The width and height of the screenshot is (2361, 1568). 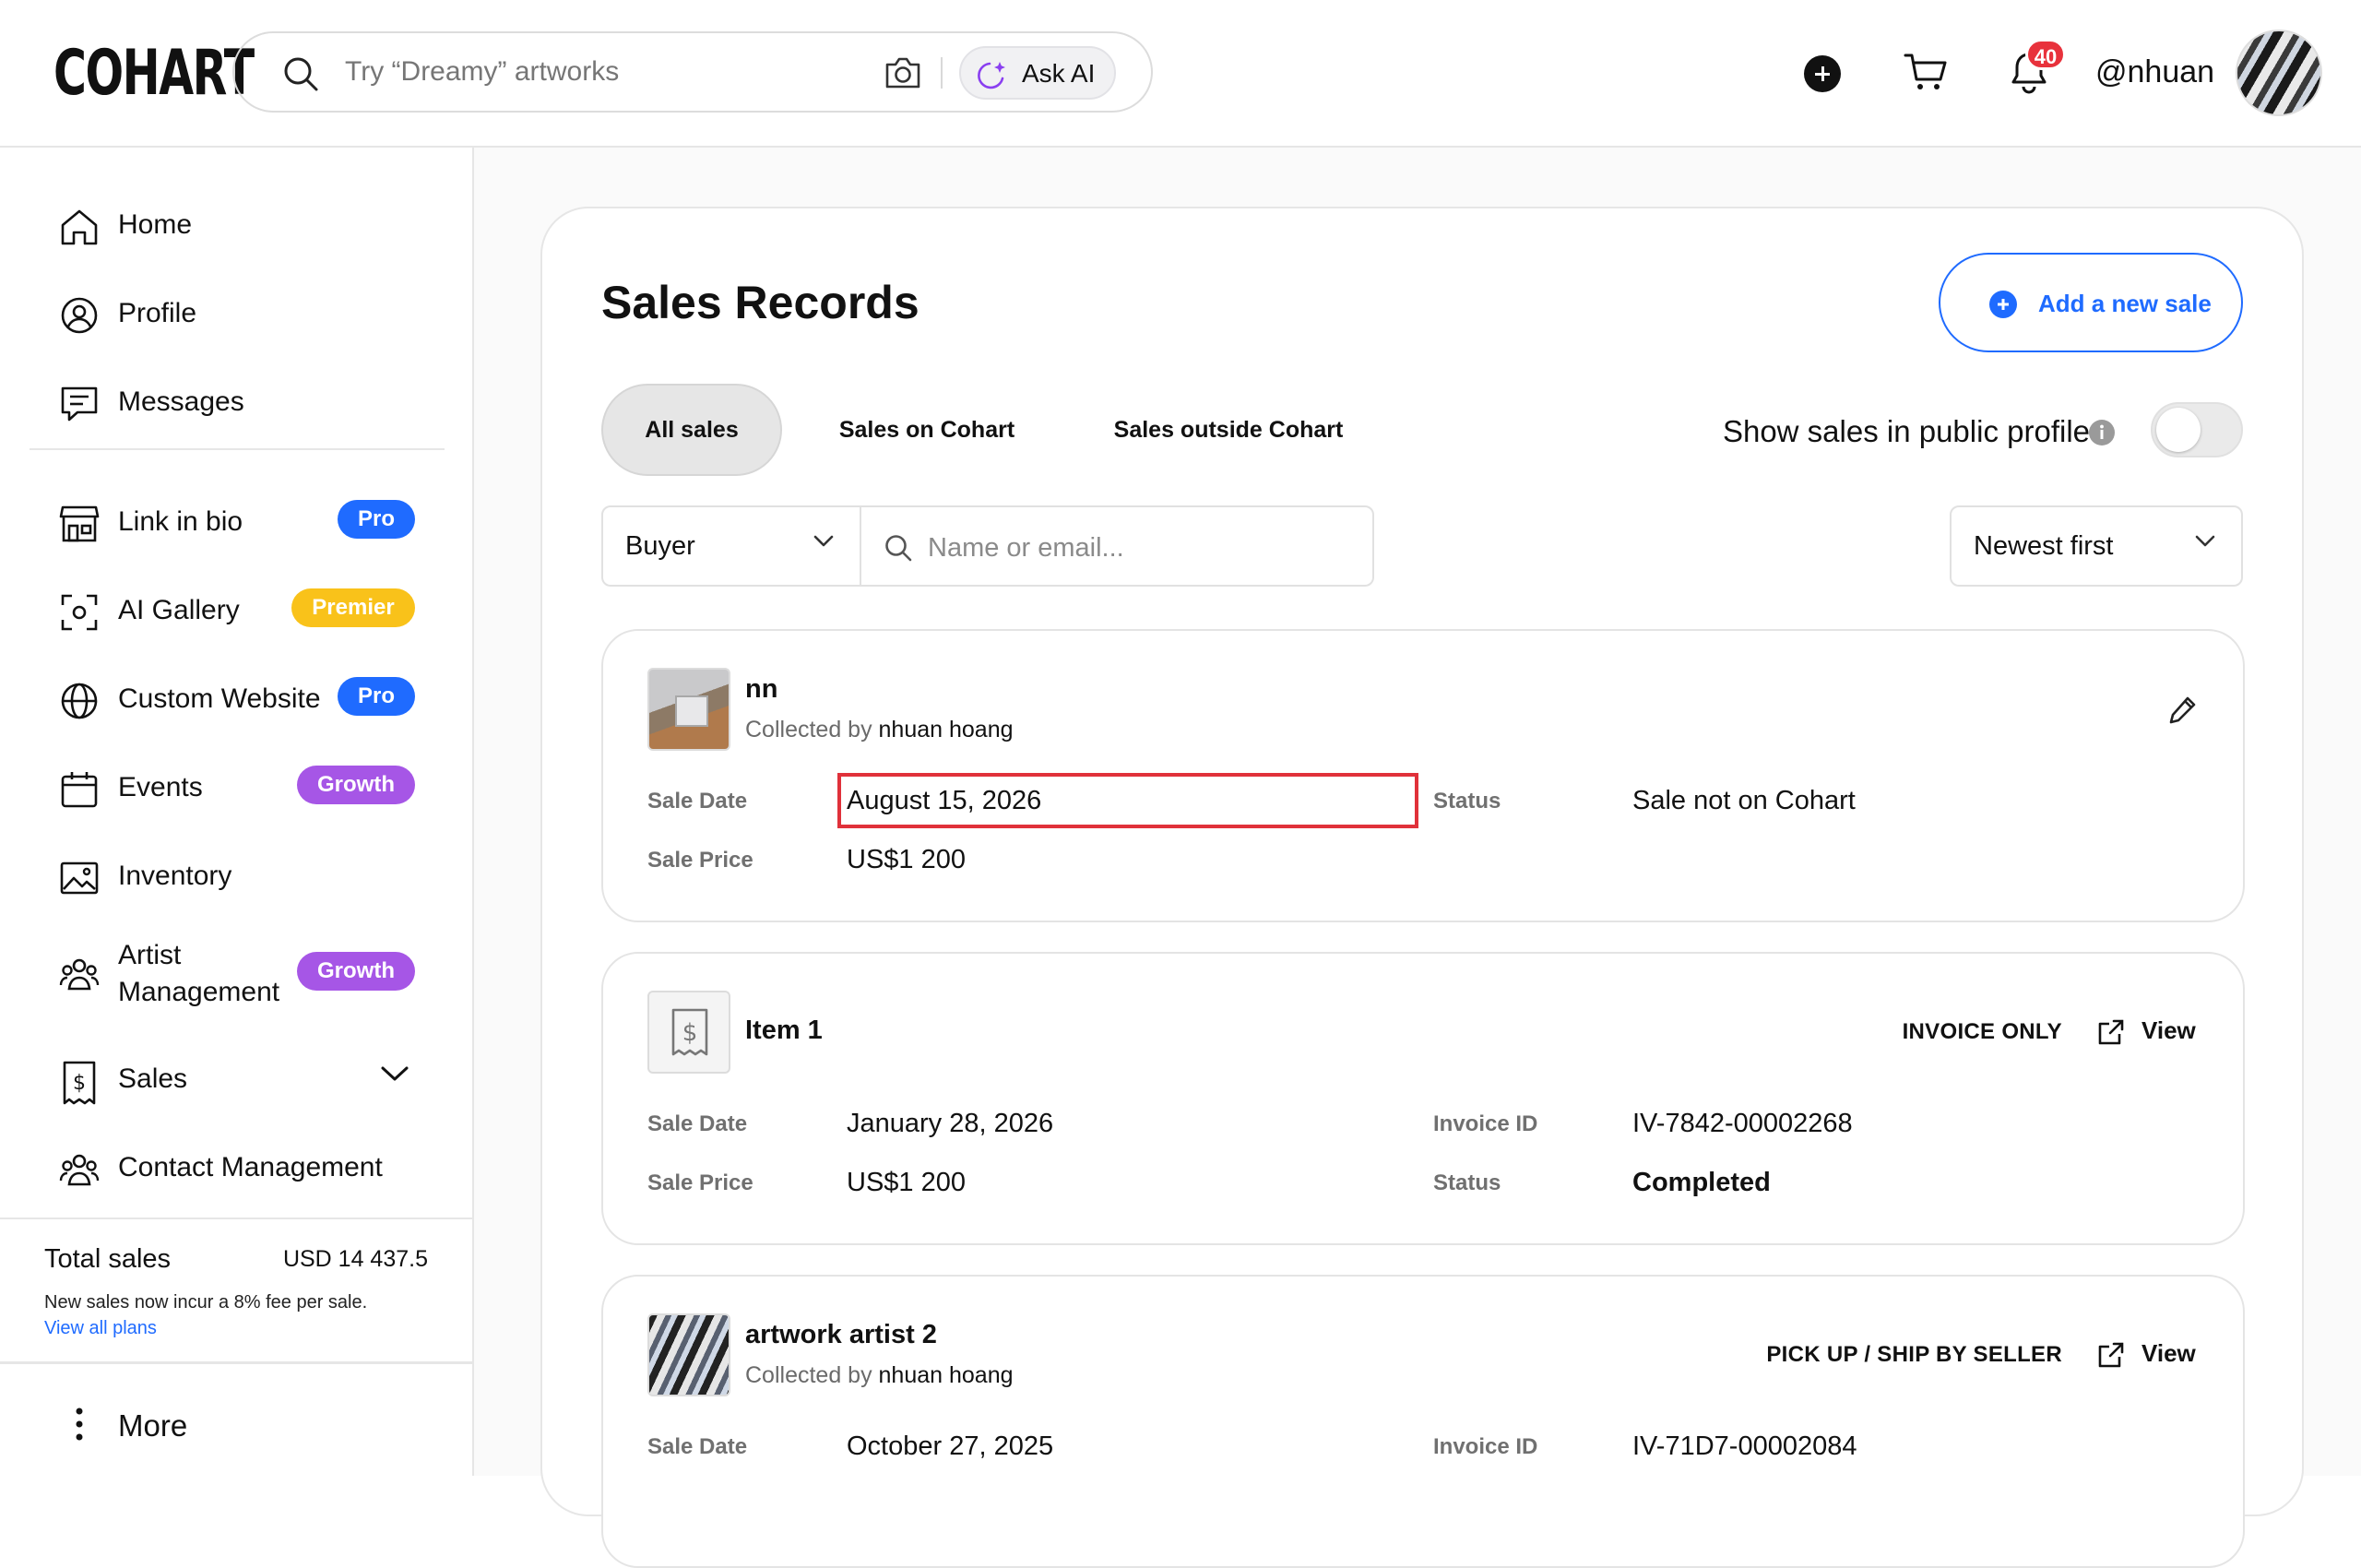 I want to click on sidebar-item-messages: Messages, so click(x=243, y=402).